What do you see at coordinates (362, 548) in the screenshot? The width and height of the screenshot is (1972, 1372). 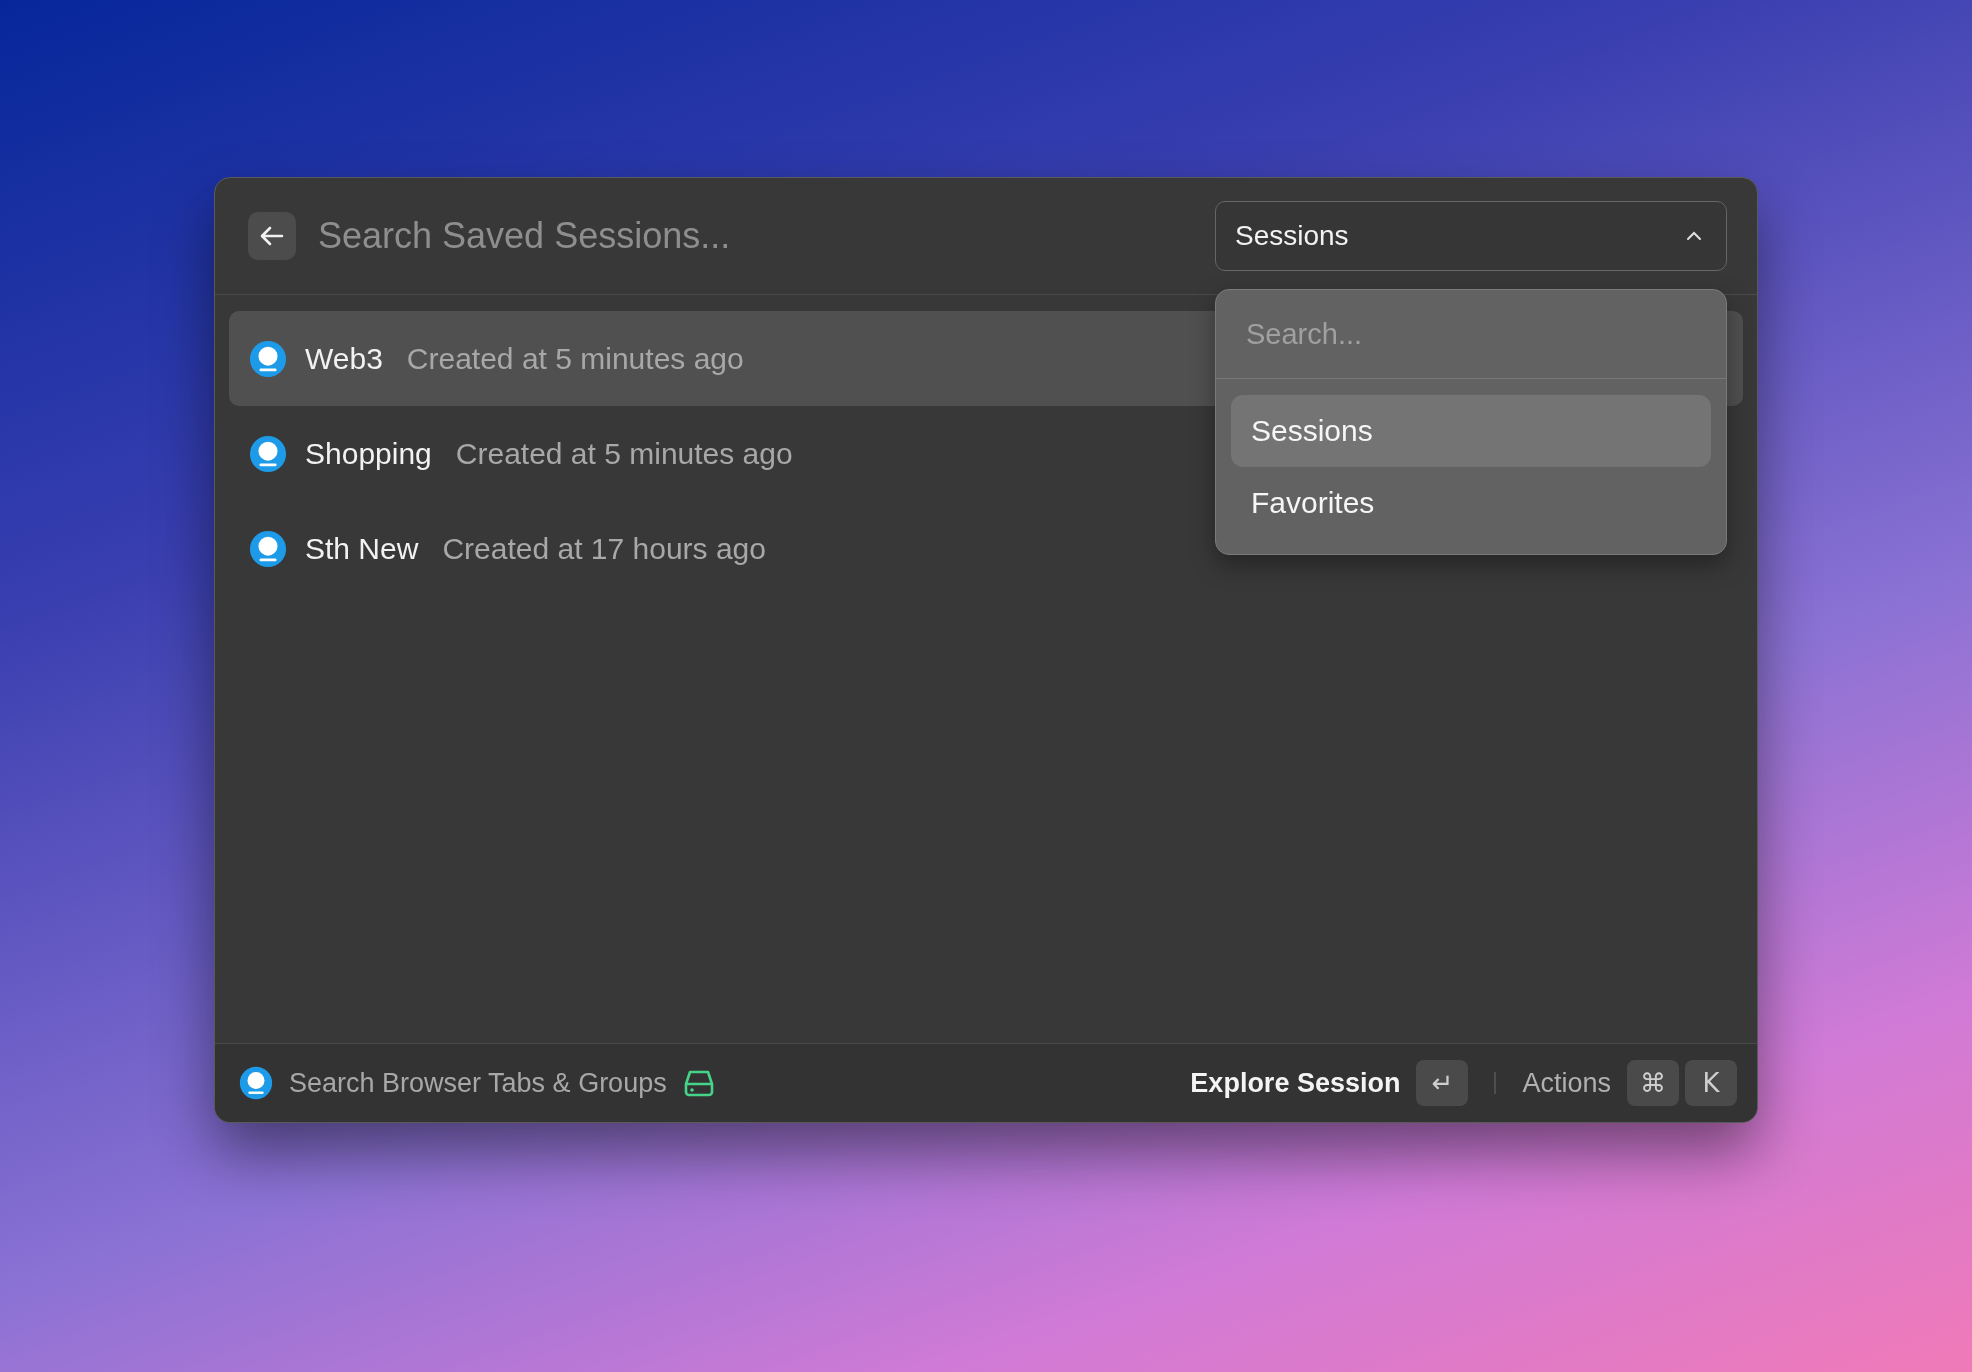 I see `session-name: Sth New` at bounding box center [362, 548].